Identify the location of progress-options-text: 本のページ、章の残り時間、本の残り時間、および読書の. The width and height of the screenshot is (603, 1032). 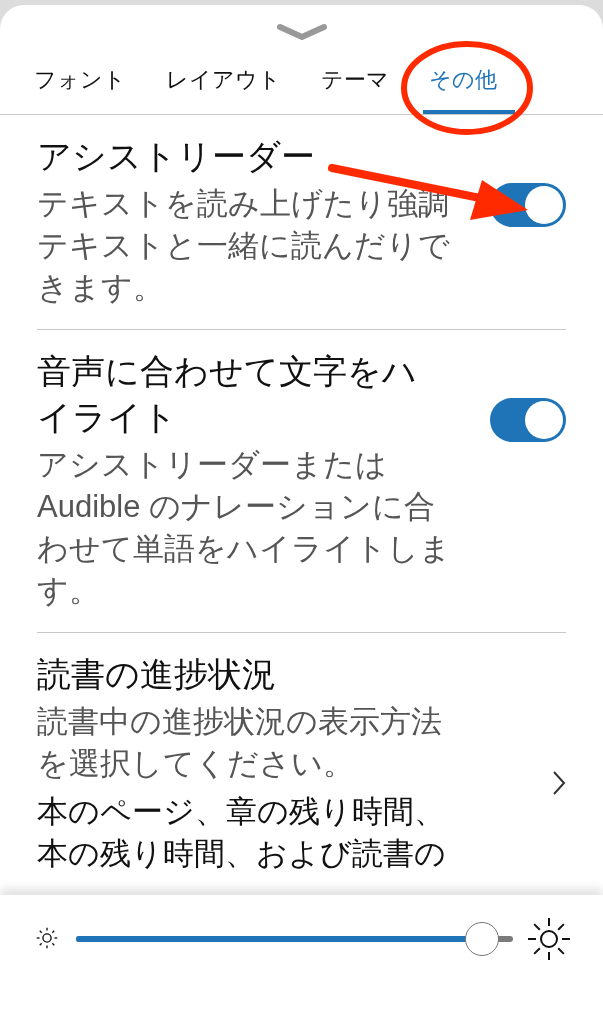
(242, 833).